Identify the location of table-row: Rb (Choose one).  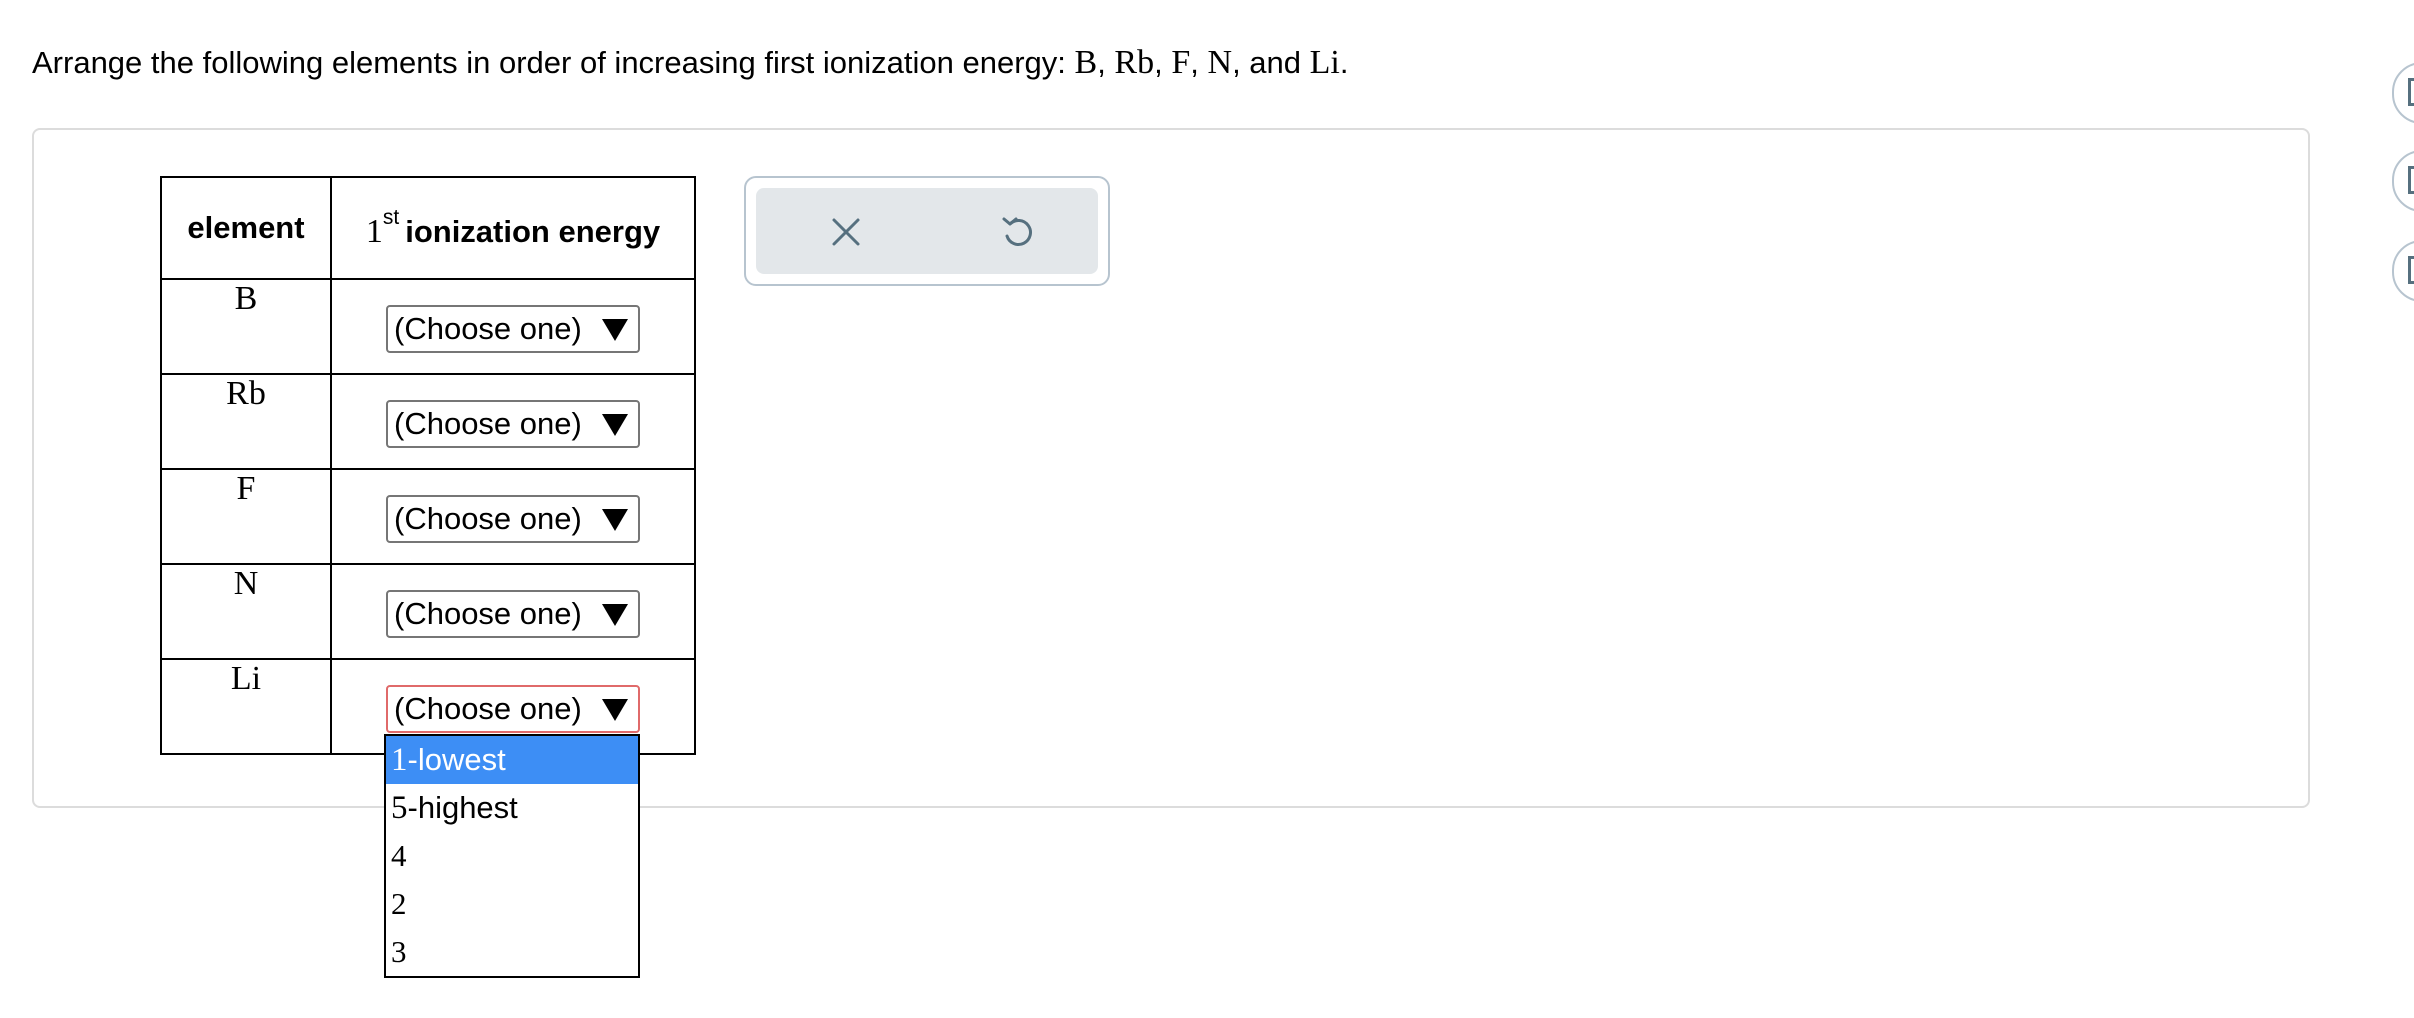
(428, 421).